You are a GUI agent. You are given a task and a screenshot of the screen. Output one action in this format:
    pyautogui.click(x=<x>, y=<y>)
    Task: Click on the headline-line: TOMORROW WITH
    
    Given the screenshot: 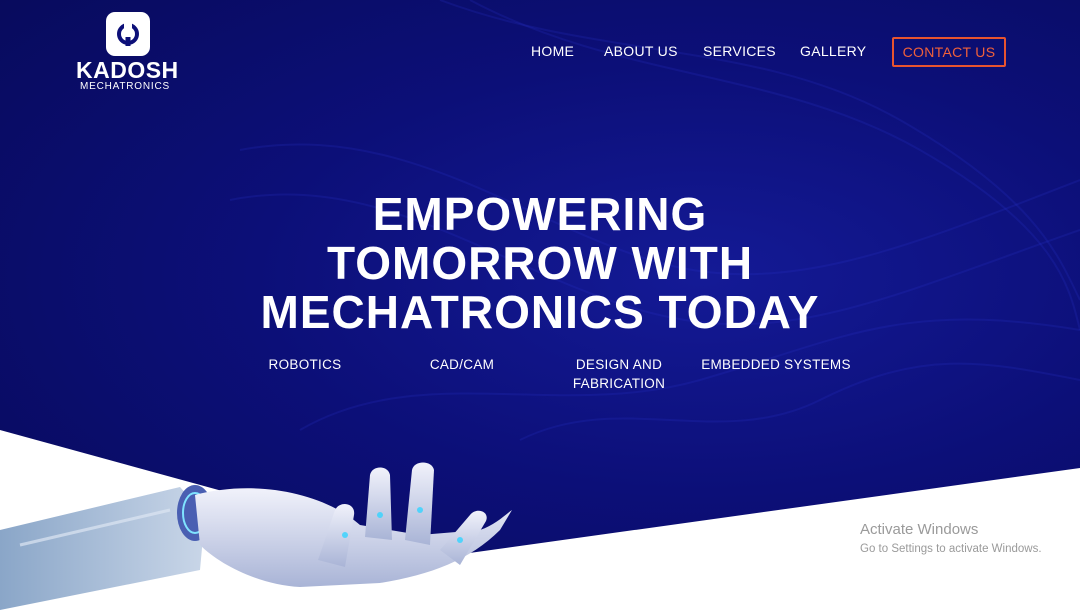 What is the action you would take?
    pyautogui.click(x=540, y=263)
    